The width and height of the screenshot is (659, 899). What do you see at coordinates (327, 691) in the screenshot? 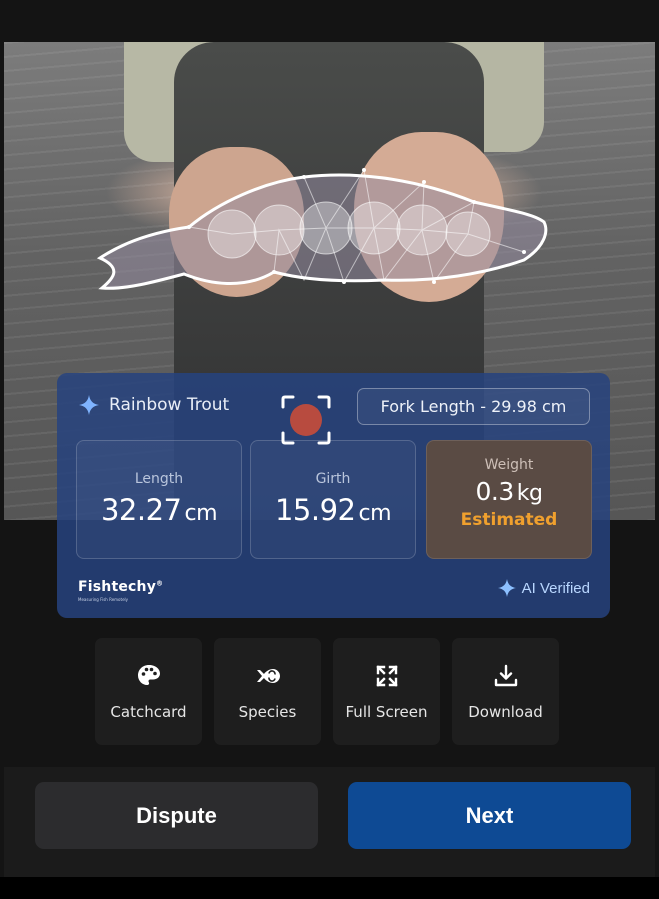
I see `action-bar: Catchcard Species Full Screen Download` at bounding box center [327, 691].